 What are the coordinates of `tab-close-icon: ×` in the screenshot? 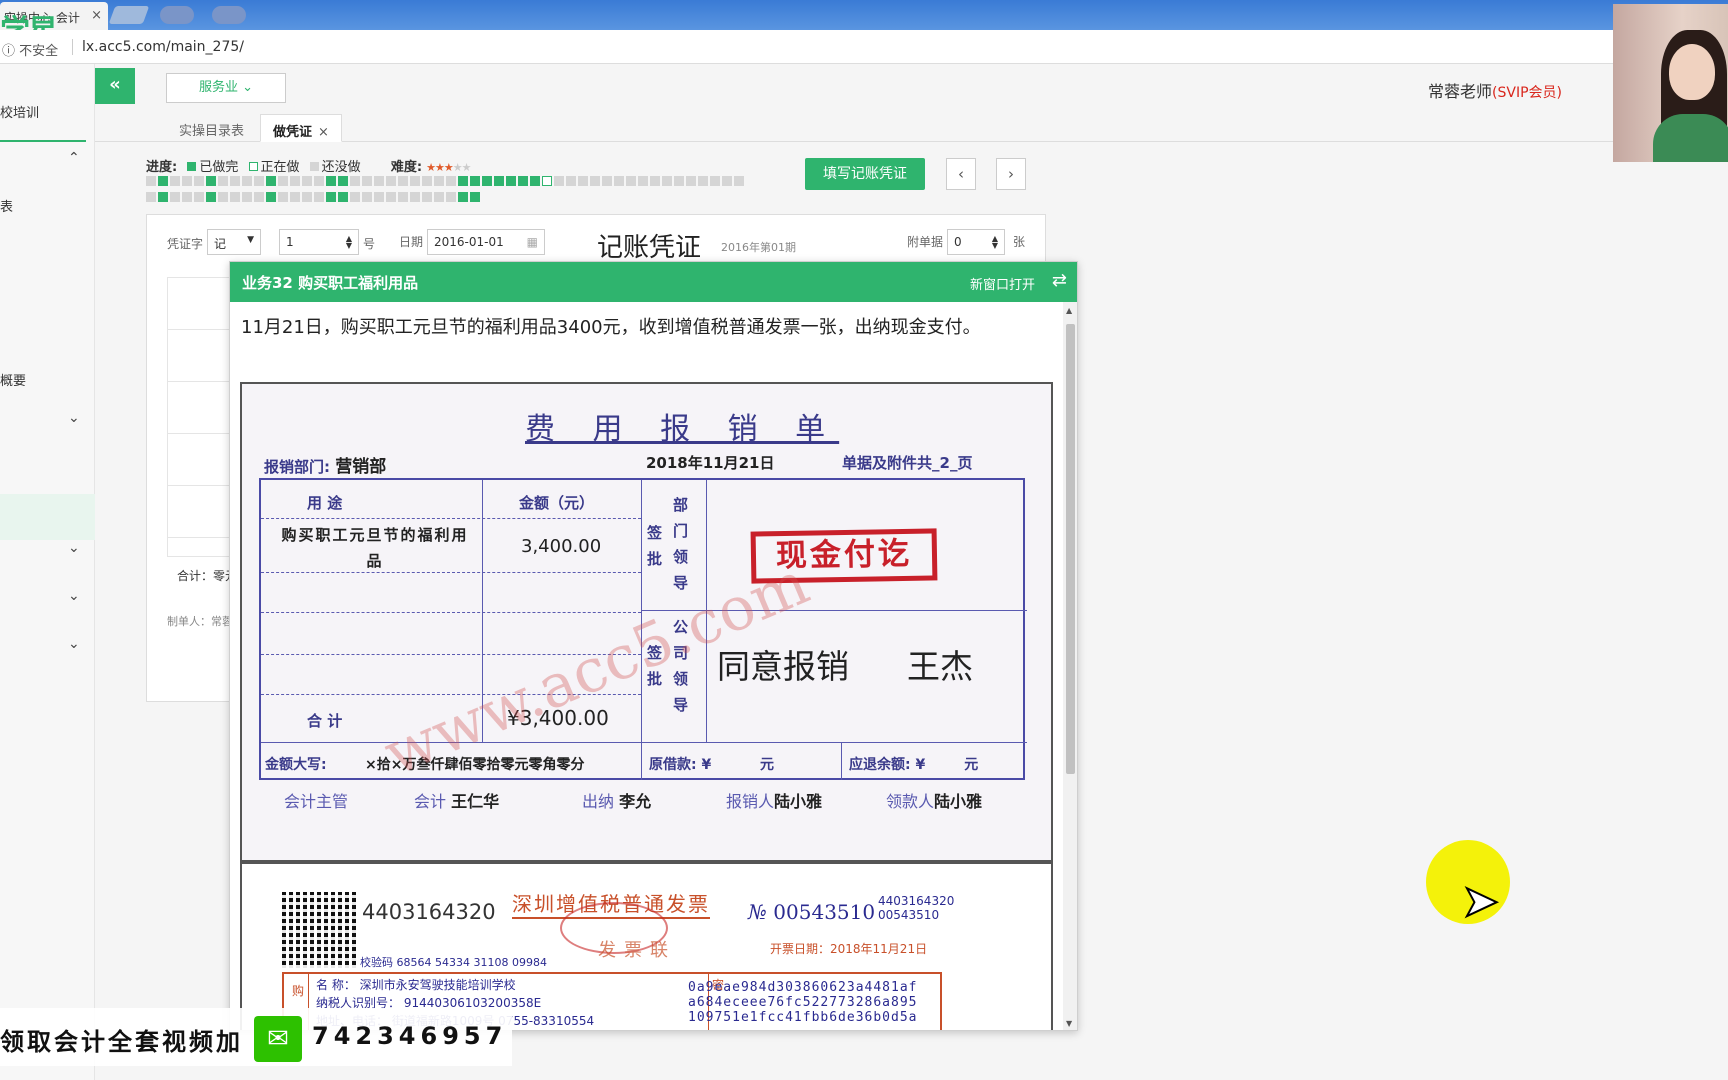 It's located at (96, 15).